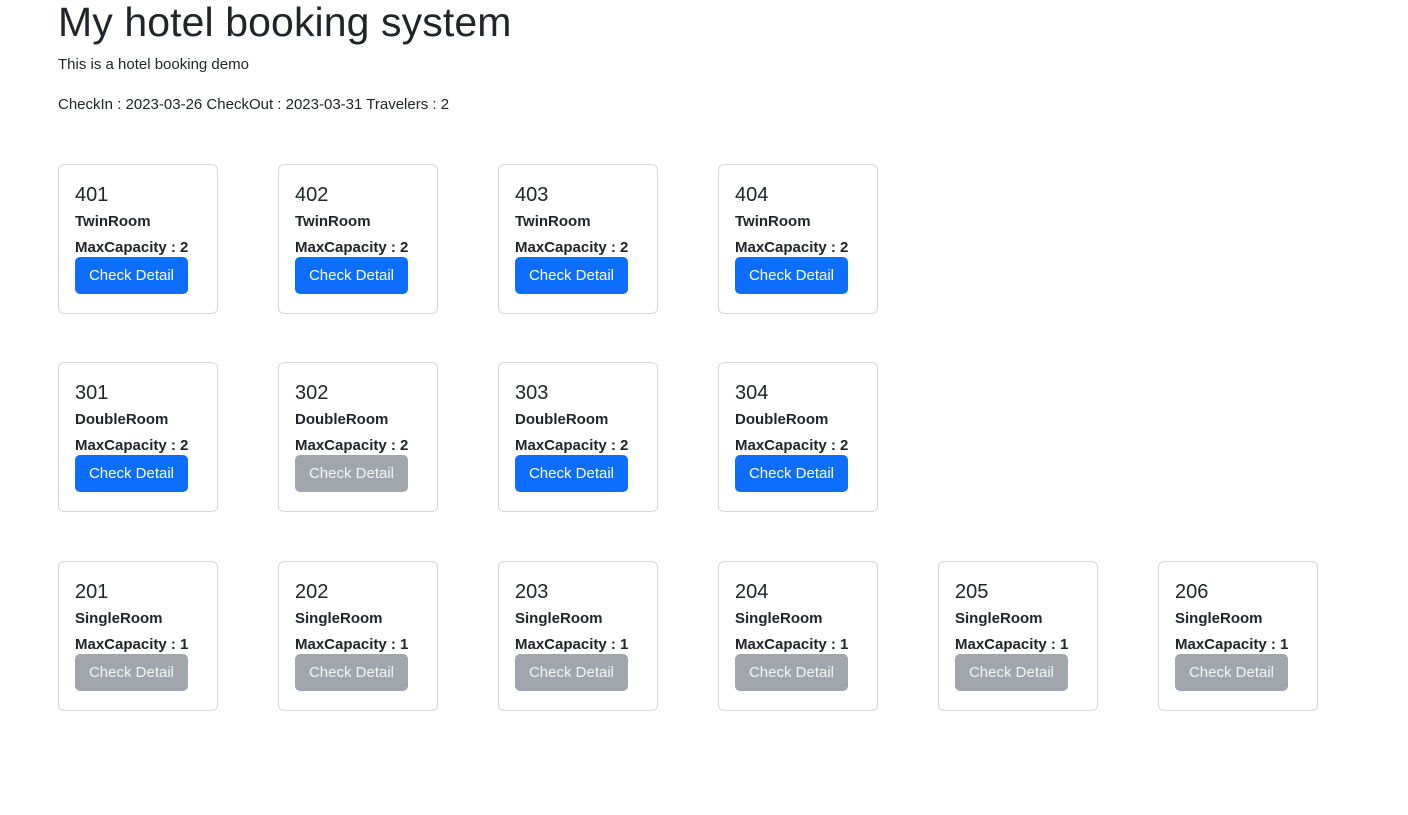 The image size is (1408, 815). Describe the element at coordinates (532, 393) in the screenshot. I see `room-number: 303` at that location.